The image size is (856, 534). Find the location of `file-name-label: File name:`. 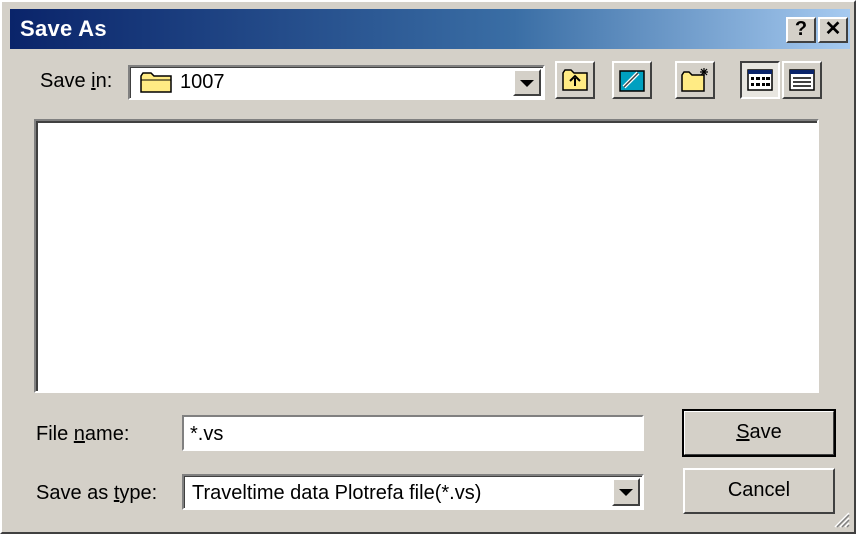

file-name-label: File name: is located at coordinates (83, 434).